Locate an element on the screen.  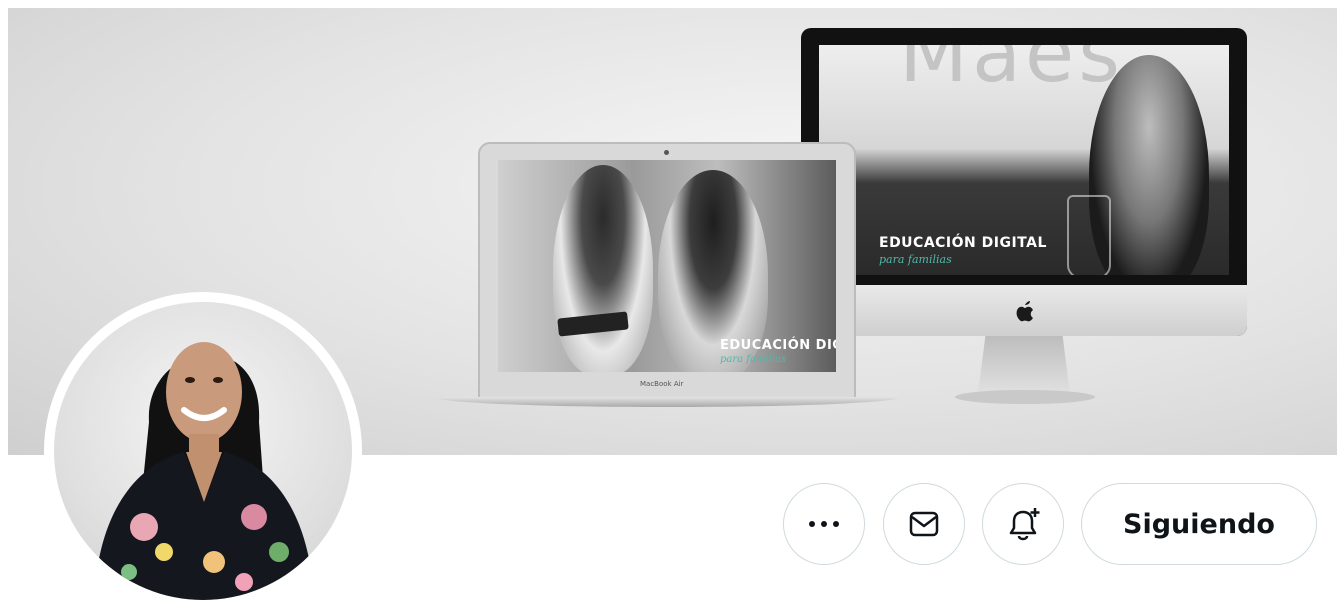
more-options-button is located at coordinates (824, 524).